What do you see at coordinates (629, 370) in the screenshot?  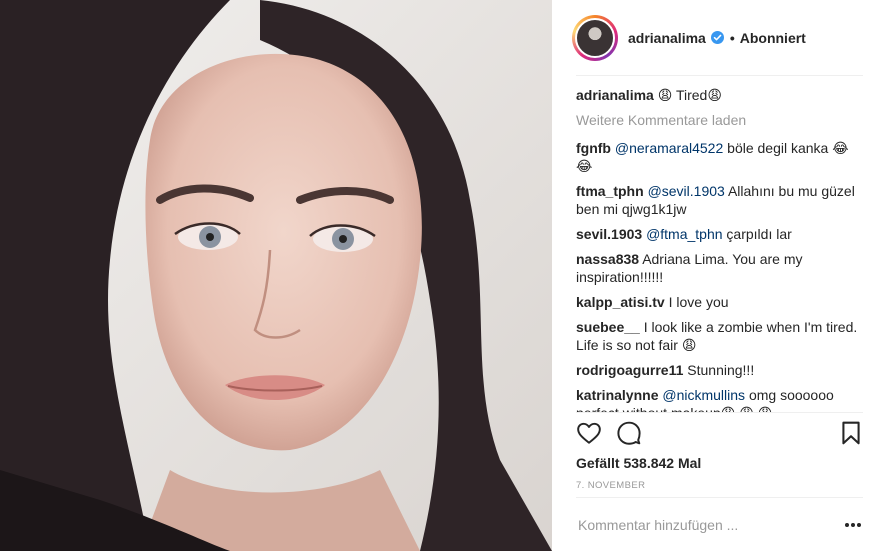 I see `comment-username: rodrigoagurre11` at bounding box center [629, 370].